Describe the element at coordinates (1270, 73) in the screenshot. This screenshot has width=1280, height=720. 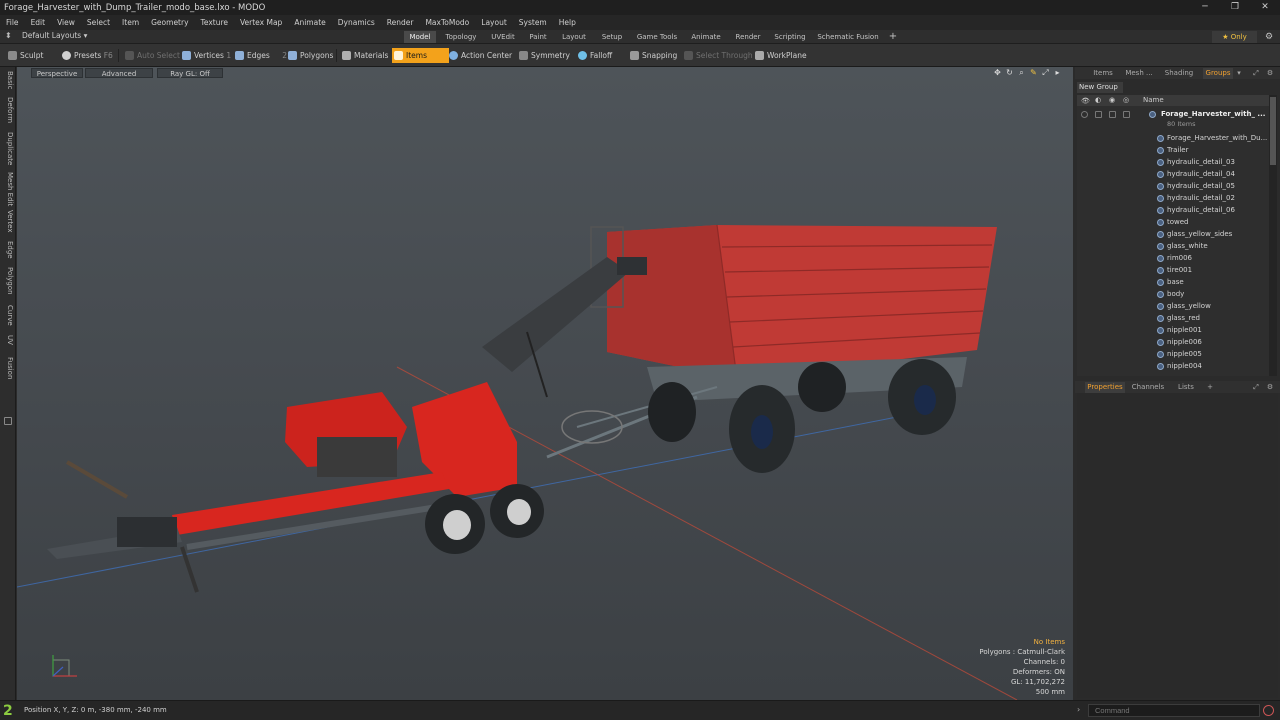
I see `panel-options-icon: ⚙` at that location.